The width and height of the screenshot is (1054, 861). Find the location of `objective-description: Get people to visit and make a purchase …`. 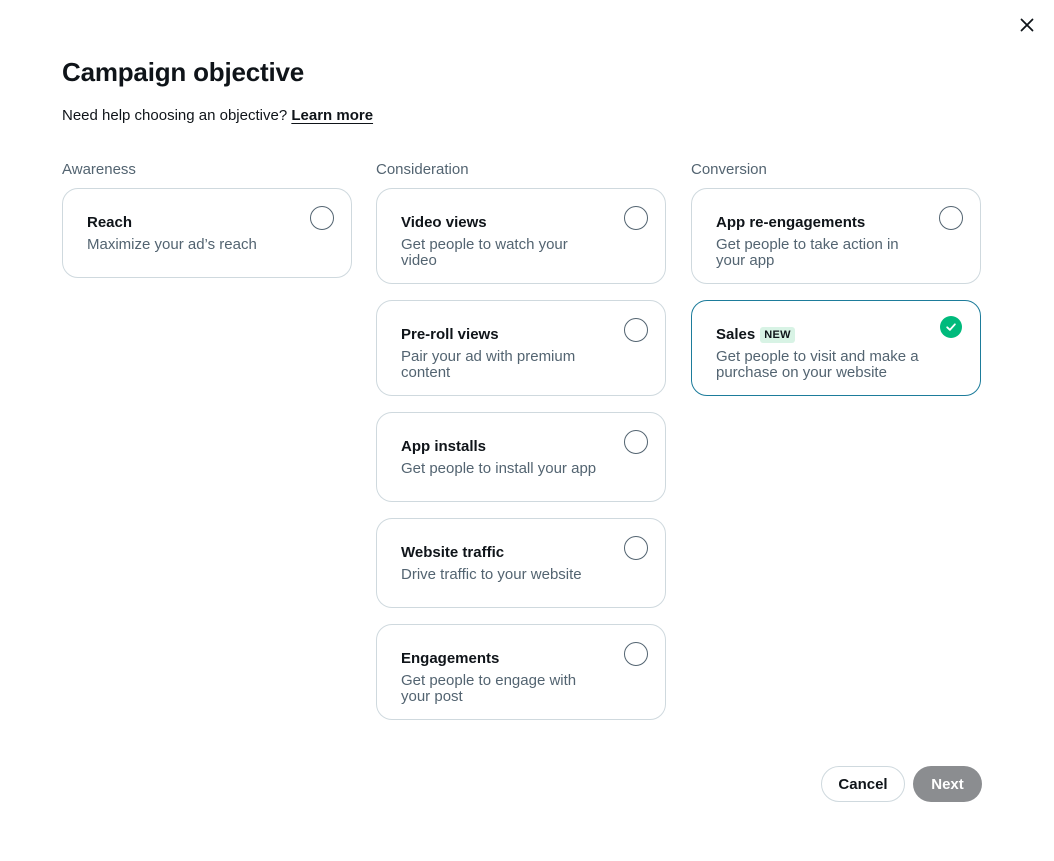

objective-description: Get people to visit and make a purchase … is located at coordinates (817, 364).